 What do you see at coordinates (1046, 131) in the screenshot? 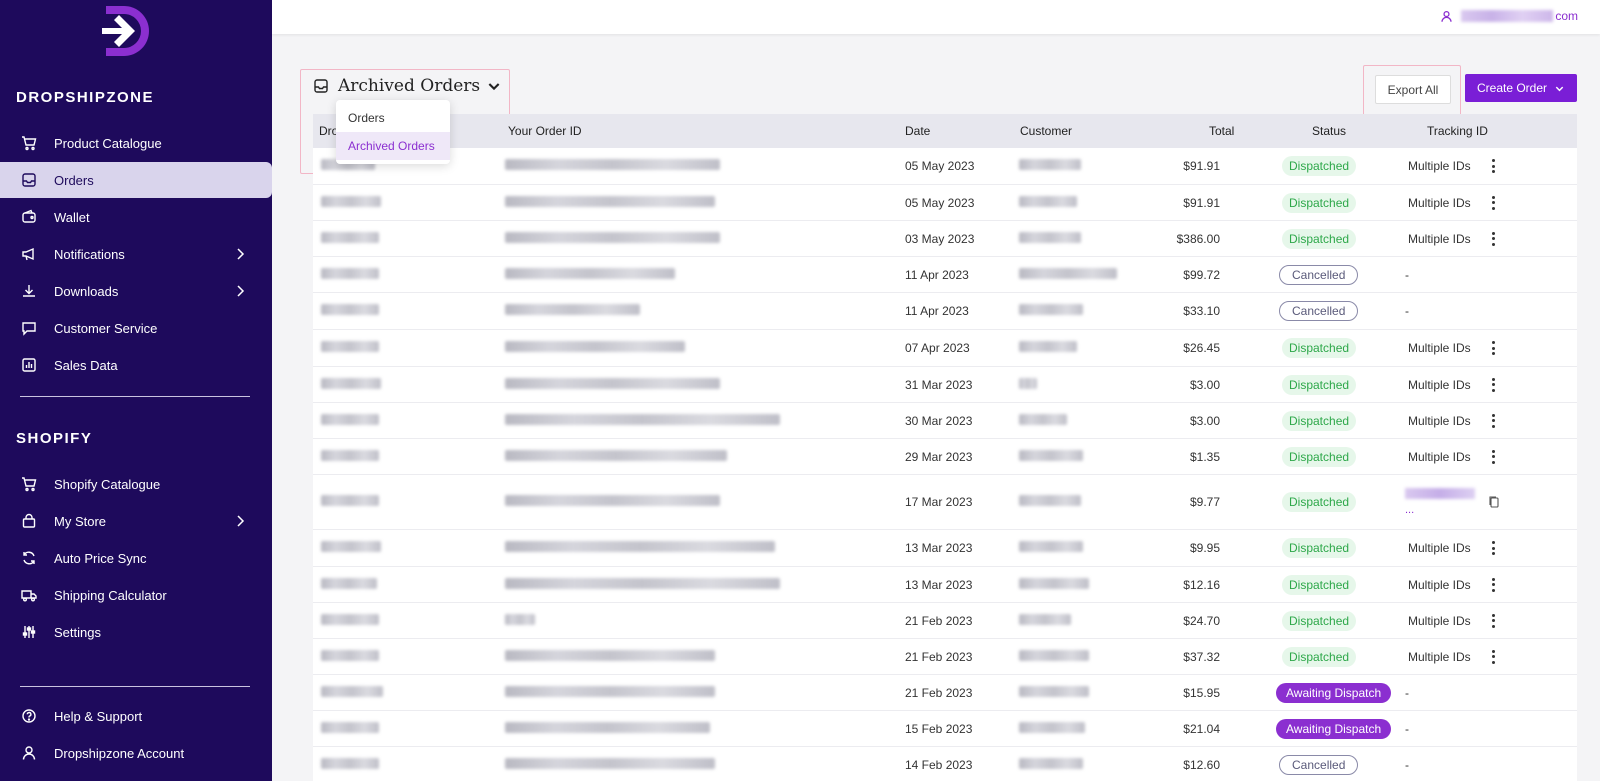
I see `column-header-customer: Customer` at bounding box center [1046, 131].